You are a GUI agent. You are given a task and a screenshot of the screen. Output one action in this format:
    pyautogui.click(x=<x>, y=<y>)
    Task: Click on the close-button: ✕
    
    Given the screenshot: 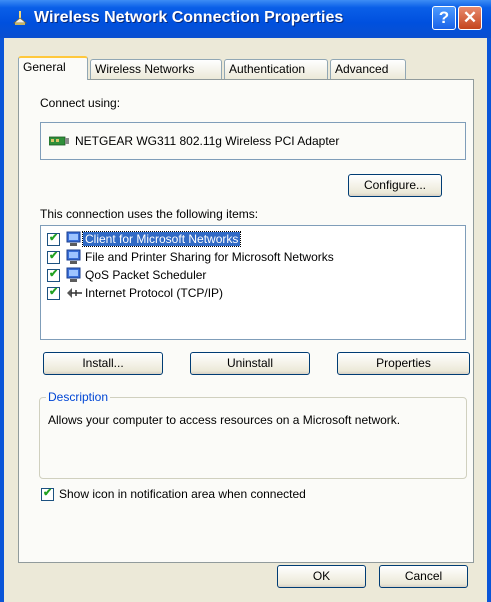 What is the action you would take?
    pyautogui.click(x=470, y=18)
    